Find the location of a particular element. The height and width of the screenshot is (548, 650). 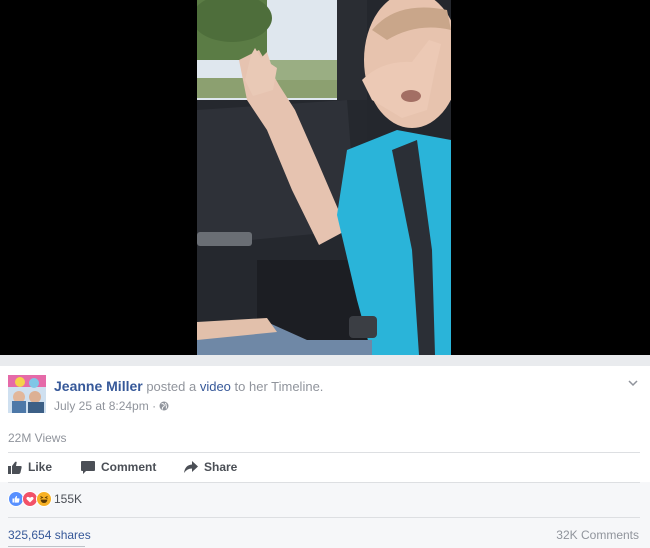

views-count: 22M Views is located at coordinates (37, 438).